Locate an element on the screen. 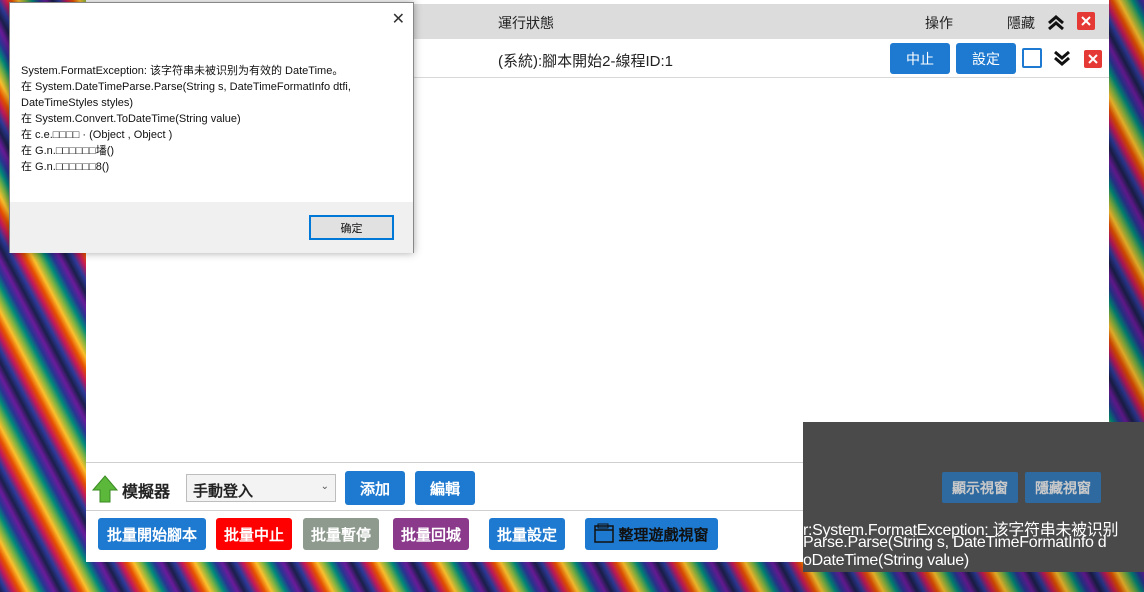  collapse-all-icon is located at coordinates (1056, 24).